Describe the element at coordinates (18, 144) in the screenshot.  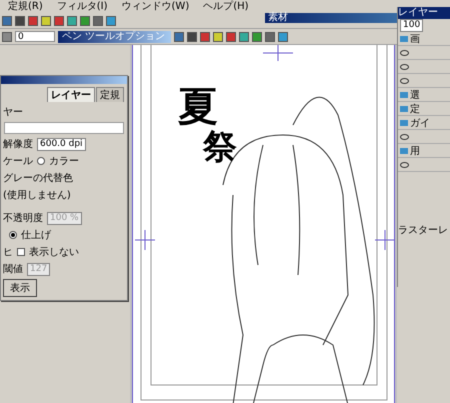
I see `resolution-label: 解像度` at that location.